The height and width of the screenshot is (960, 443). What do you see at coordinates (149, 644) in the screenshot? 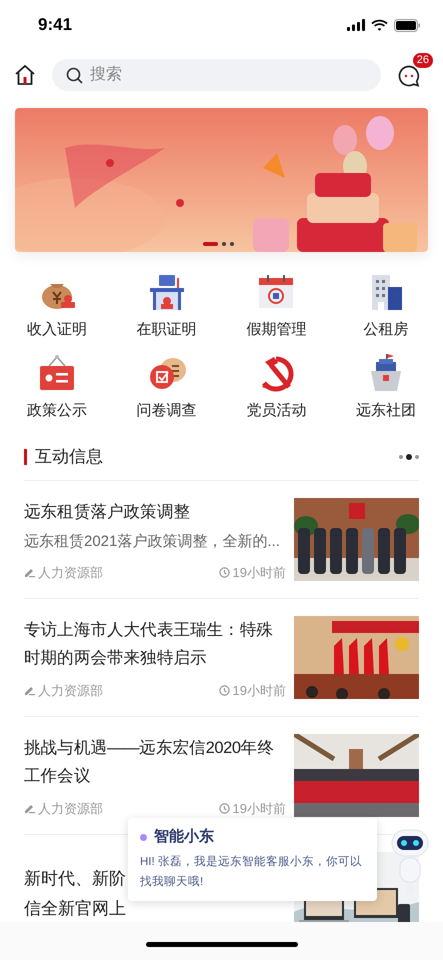
I see `article-title: 专访上海市人大代表王瑞生：特殊时期的两会带来独特启示` at bounding box center [149, 644].